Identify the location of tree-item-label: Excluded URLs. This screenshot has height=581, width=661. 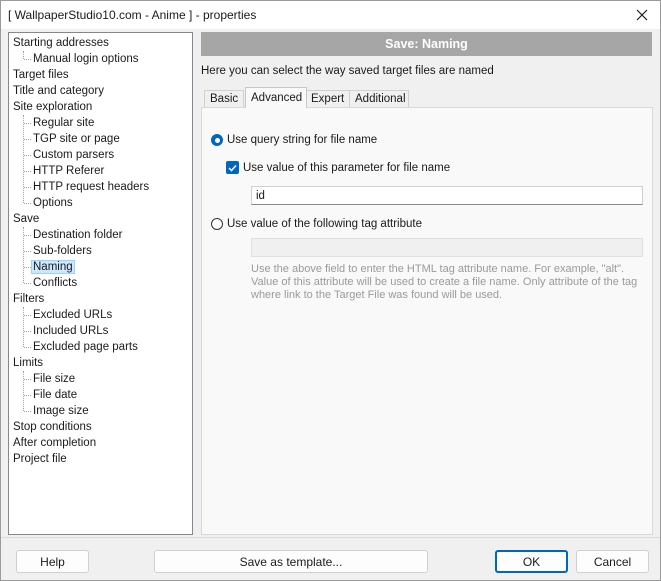
(73, 315).